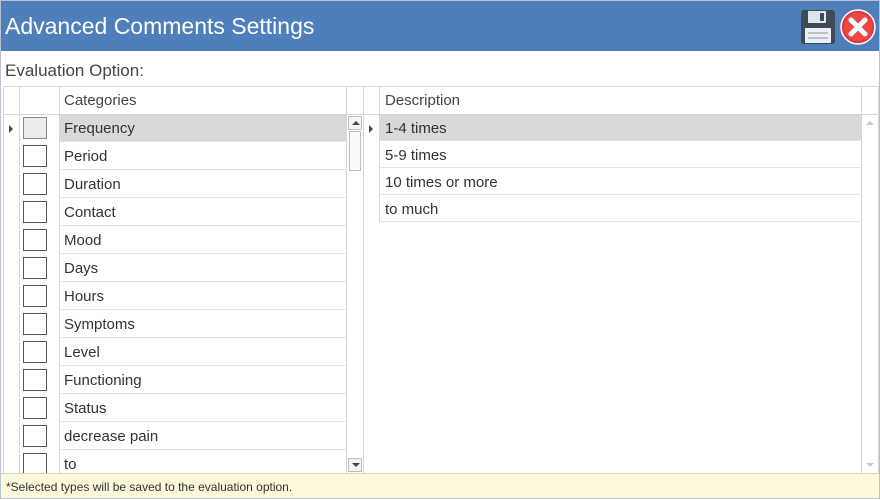  I want to click on description-row: 1-4 times, so click(612, 128).